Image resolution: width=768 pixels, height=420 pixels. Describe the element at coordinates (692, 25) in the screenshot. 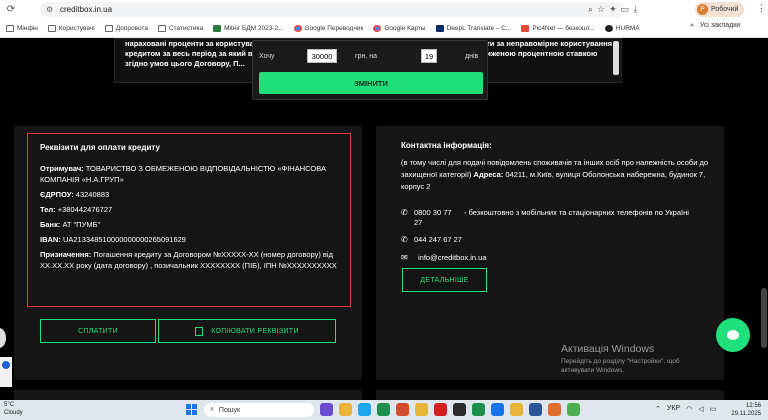

I see `bookmarks-more: »` at that location.